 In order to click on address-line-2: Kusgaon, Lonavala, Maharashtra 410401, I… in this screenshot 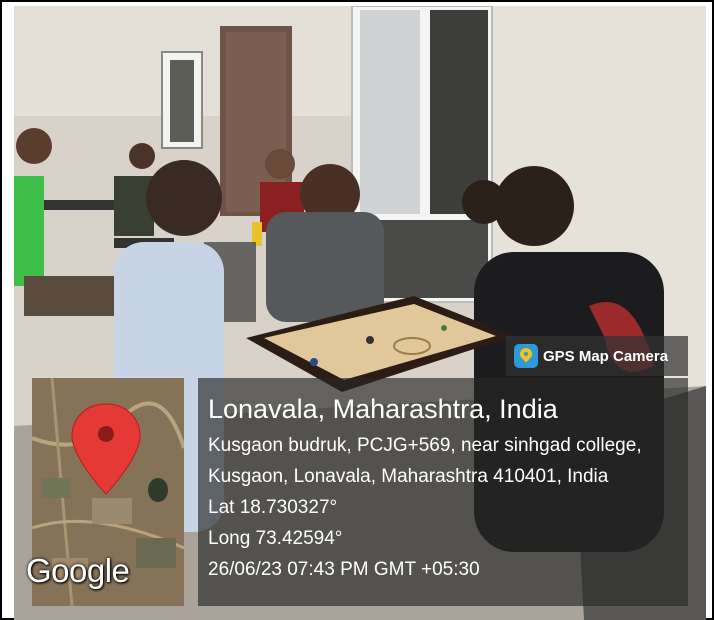, I will do `click(408, 476)`.